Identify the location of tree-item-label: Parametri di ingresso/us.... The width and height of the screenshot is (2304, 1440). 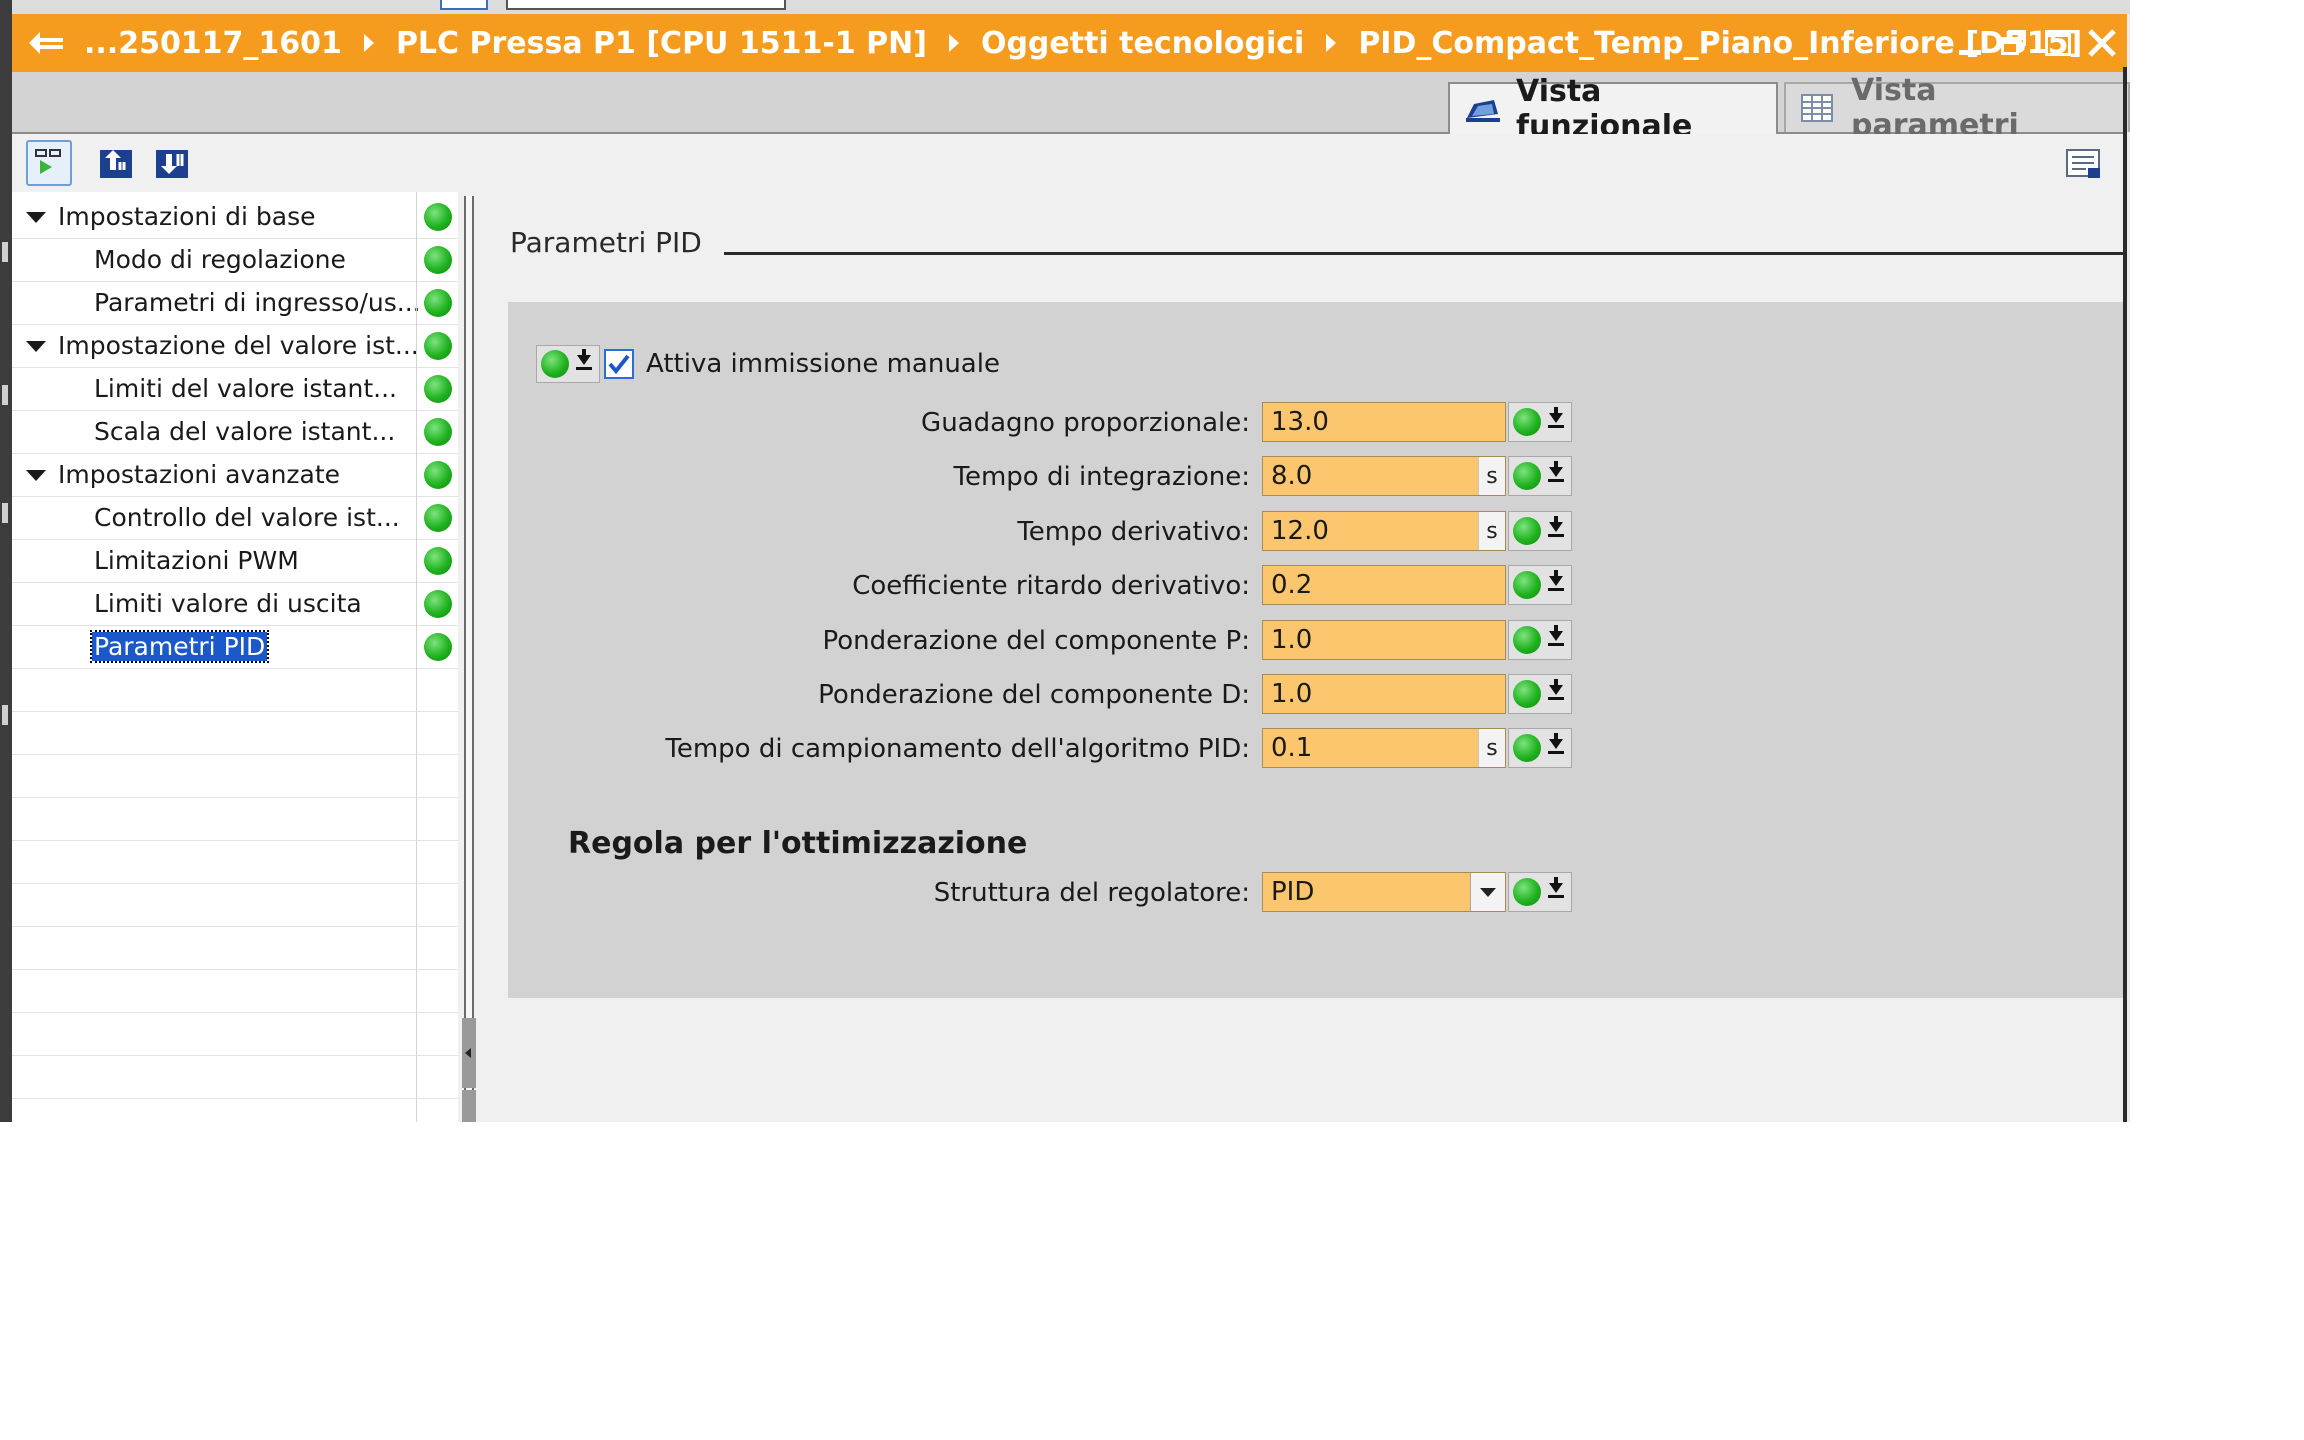
(257, 302).